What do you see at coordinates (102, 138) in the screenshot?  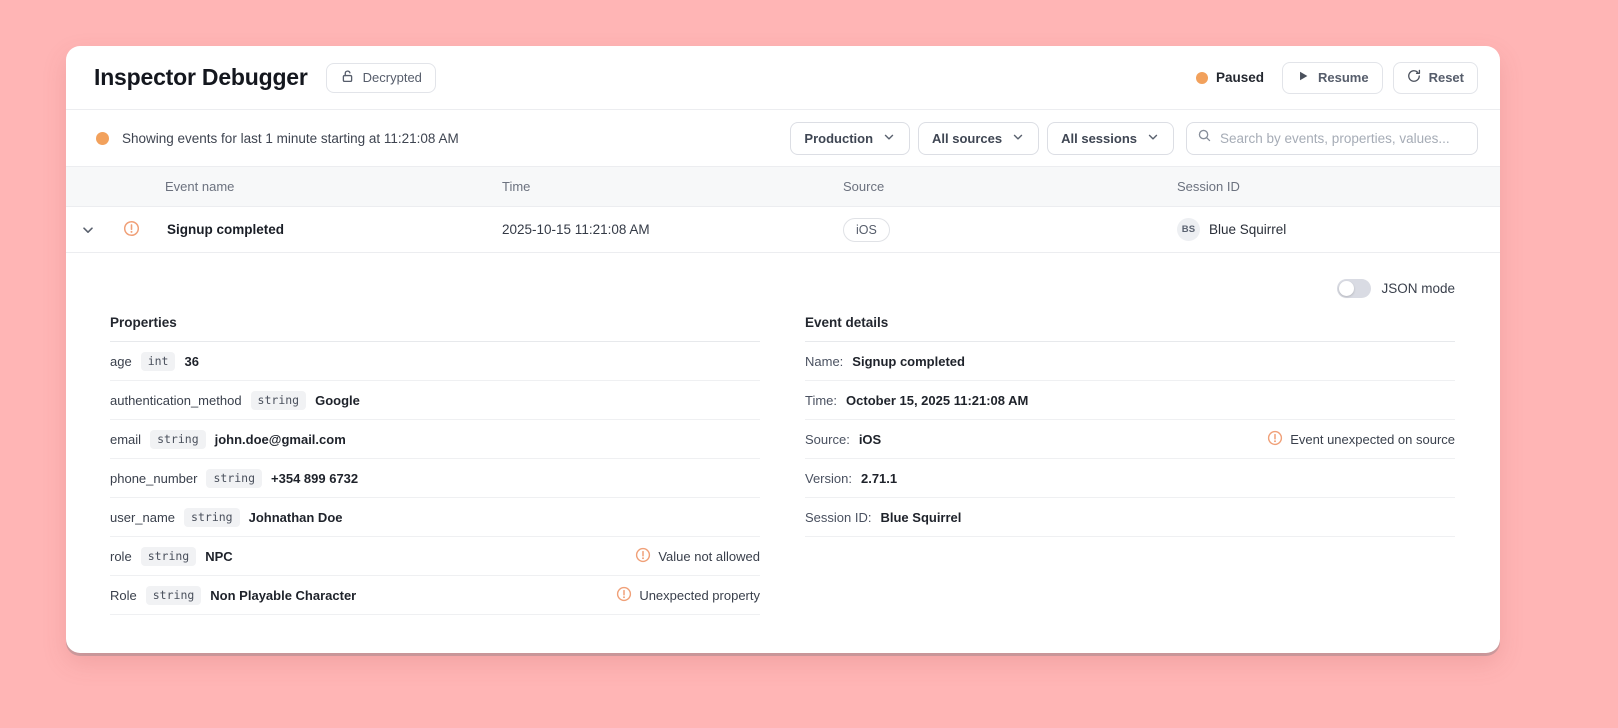 I see `live-status-dot` at bounding box center [102, 138].